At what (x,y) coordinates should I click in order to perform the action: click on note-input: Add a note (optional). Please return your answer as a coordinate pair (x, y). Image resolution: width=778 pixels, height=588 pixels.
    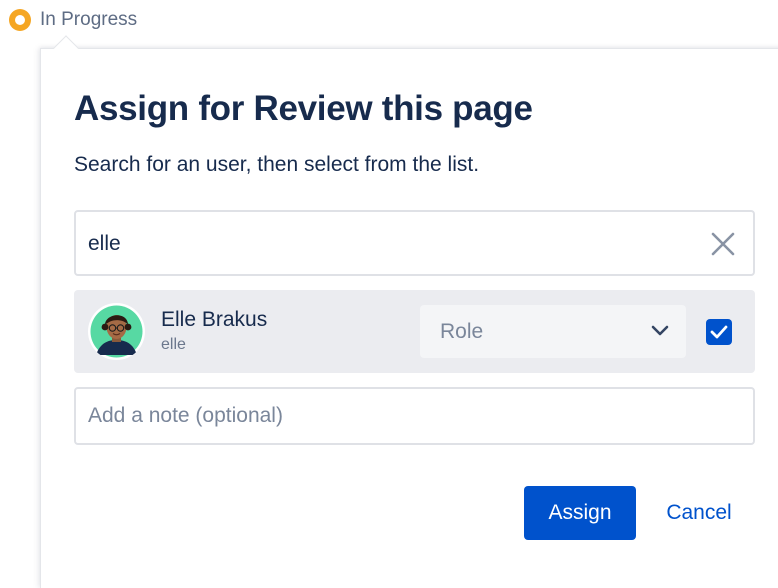
    Looking at the image, I should click on (414, 416).